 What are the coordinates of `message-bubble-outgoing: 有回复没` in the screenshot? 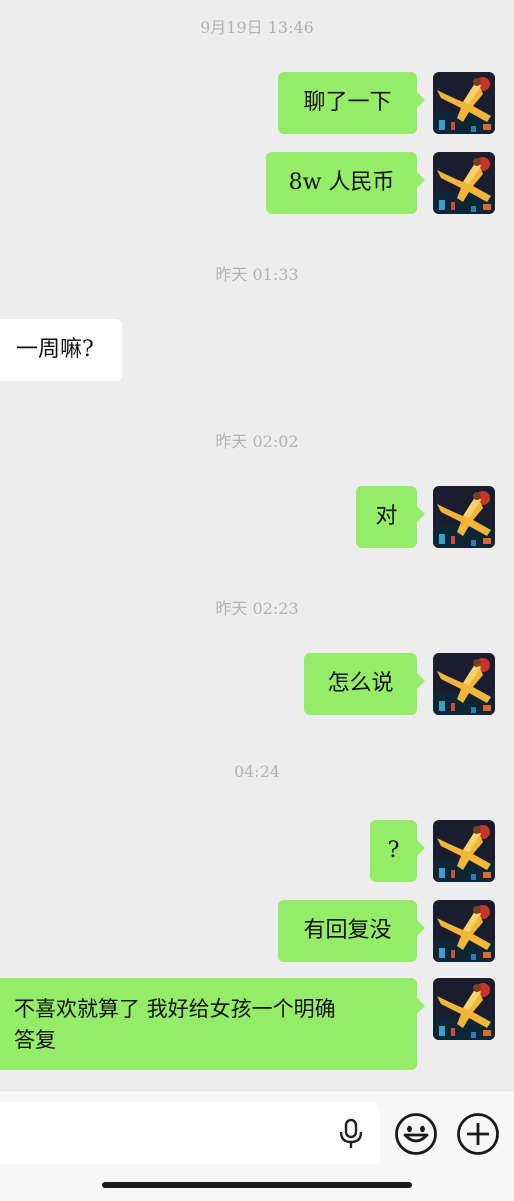 It's located at (351, 931).